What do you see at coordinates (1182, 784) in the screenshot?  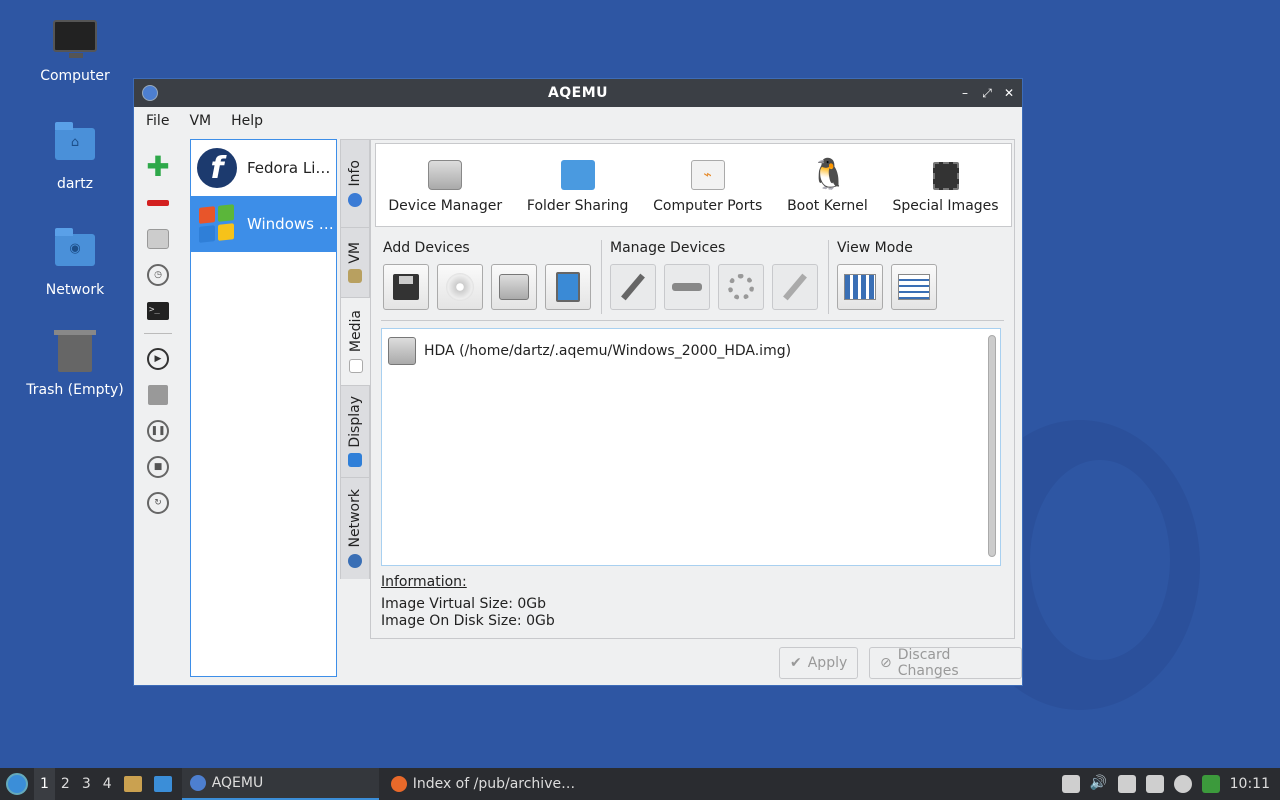 I see `status-icon` at bounding box center [1182, 784].